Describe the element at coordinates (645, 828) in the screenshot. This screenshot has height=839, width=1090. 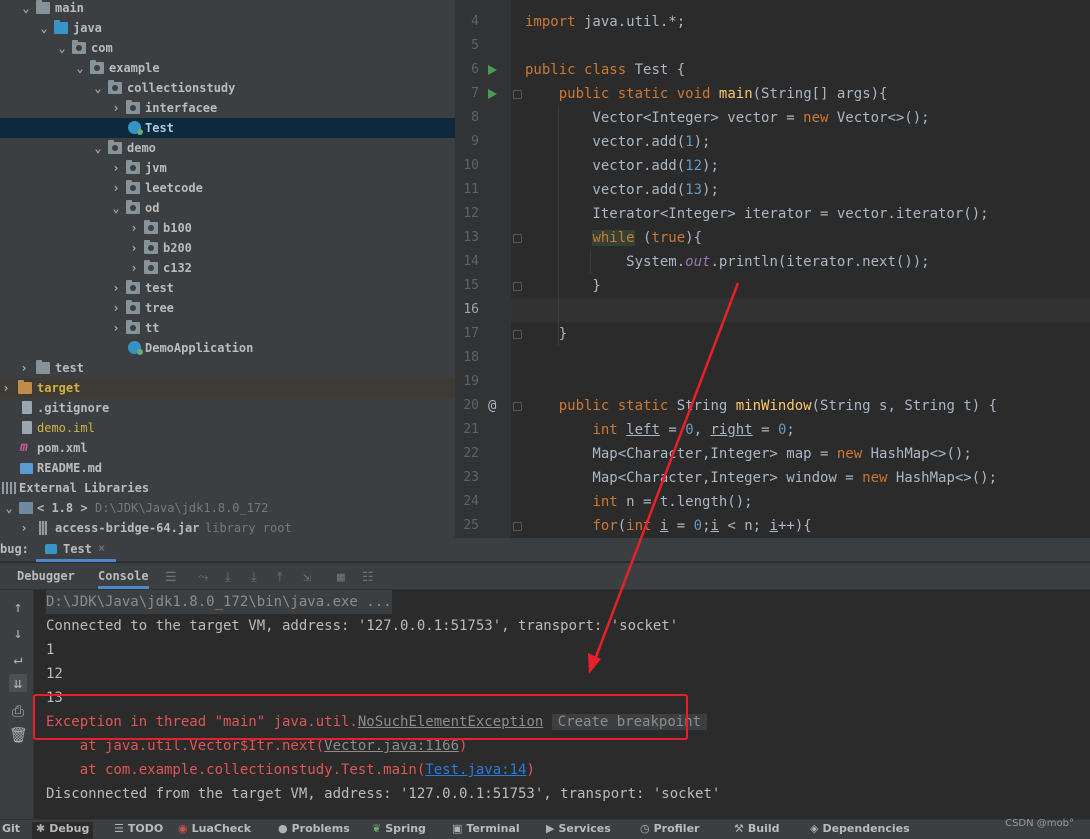
I see `profiler-icon: ◷` at that location.